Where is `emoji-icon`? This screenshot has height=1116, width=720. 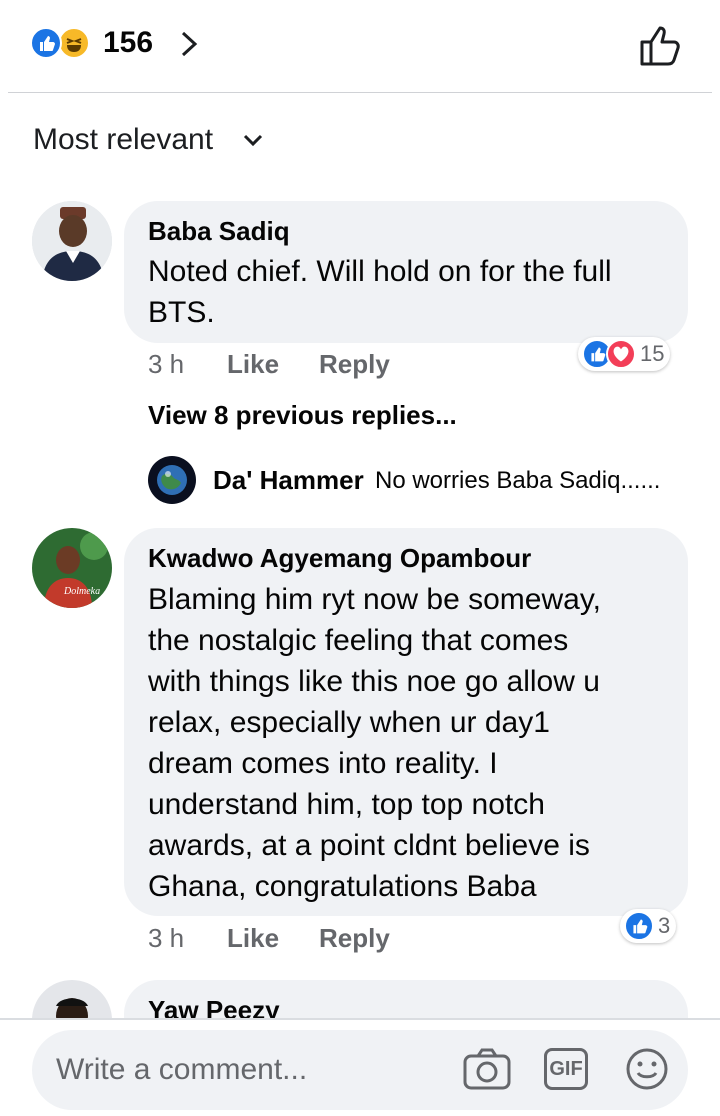
emoji-icon is located at coordinates (647, 1069).